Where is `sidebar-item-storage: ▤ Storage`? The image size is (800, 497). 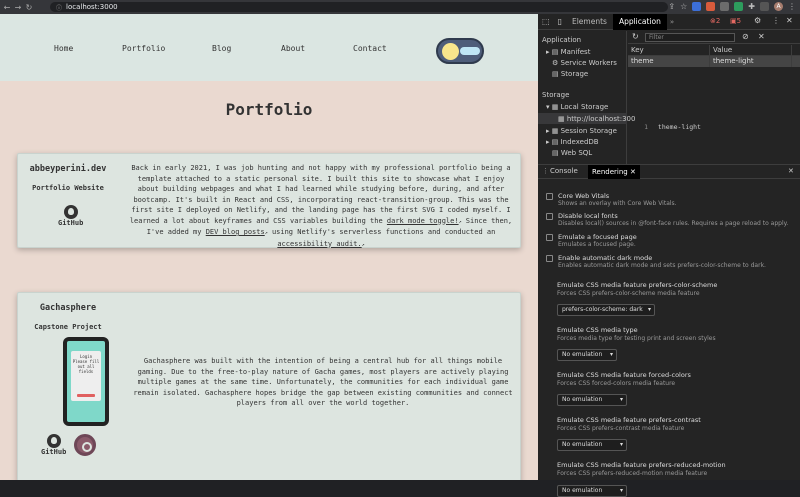 sidebar-item-storage: ▤ Storage is located at coordinates (570, 74).